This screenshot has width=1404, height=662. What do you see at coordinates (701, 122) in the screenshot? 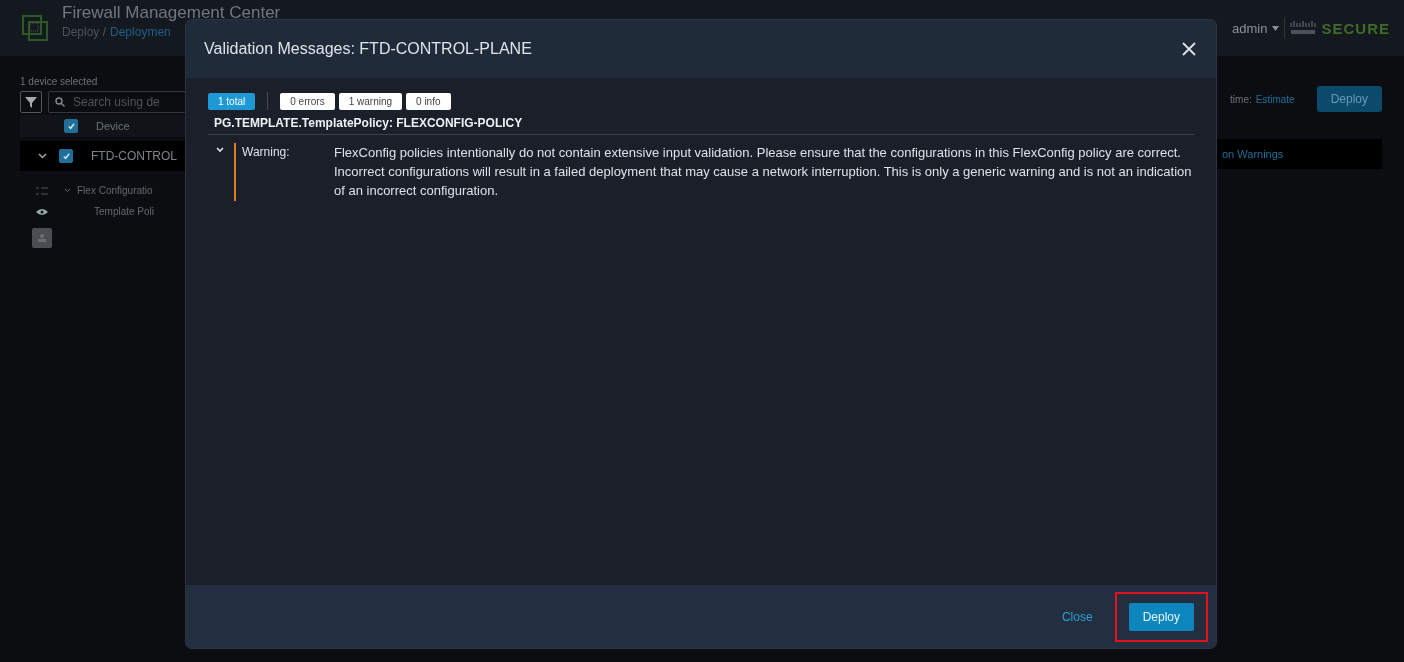
I see `policy-name: PG.TEMPLATE.TemplatePolicy: FLEXCONFIG-POLICY` at bounding box center [701, 122].